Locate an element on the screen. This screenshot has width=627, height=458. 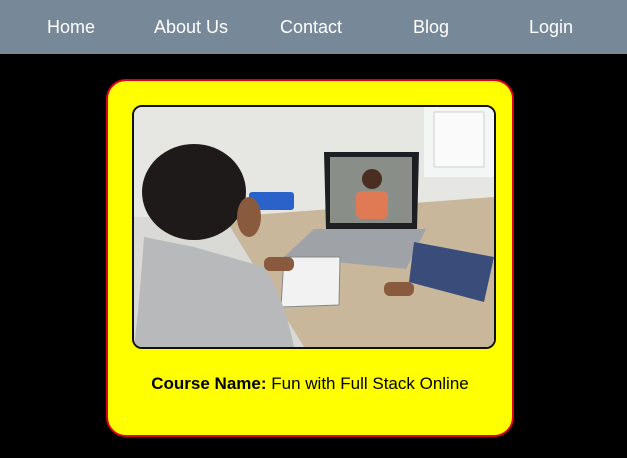
course-caption: Course Name: Fun with Full Stack Online is located at coordinates (310, 384).